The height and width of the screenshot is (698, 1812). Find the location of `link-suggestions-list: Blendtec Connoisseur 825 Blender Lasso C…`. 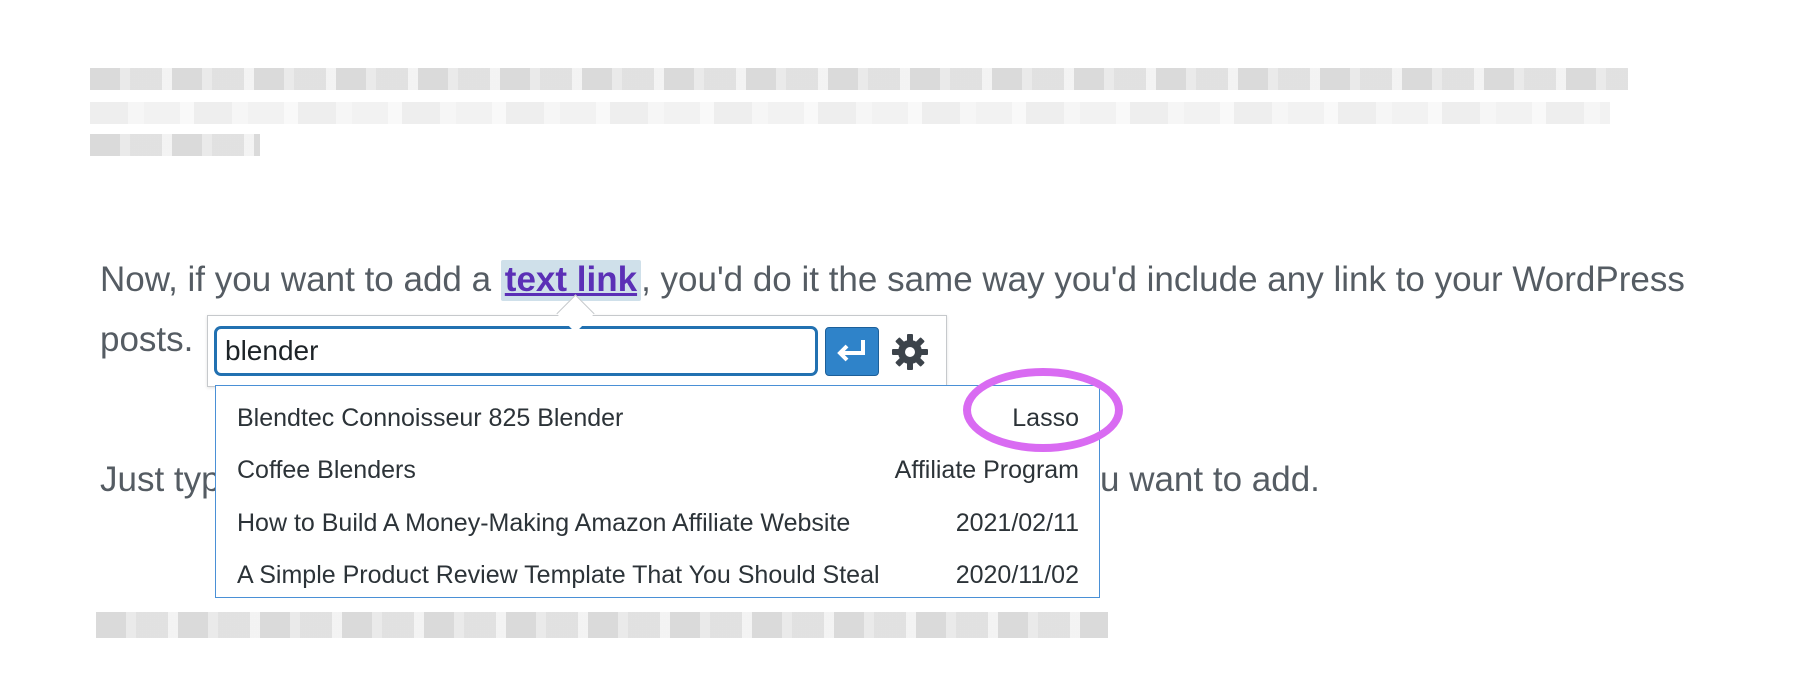

link-suggestions-list: Blendtec Connoisseur 825 Blender Lasso C… is located at coordinates (657, 491).